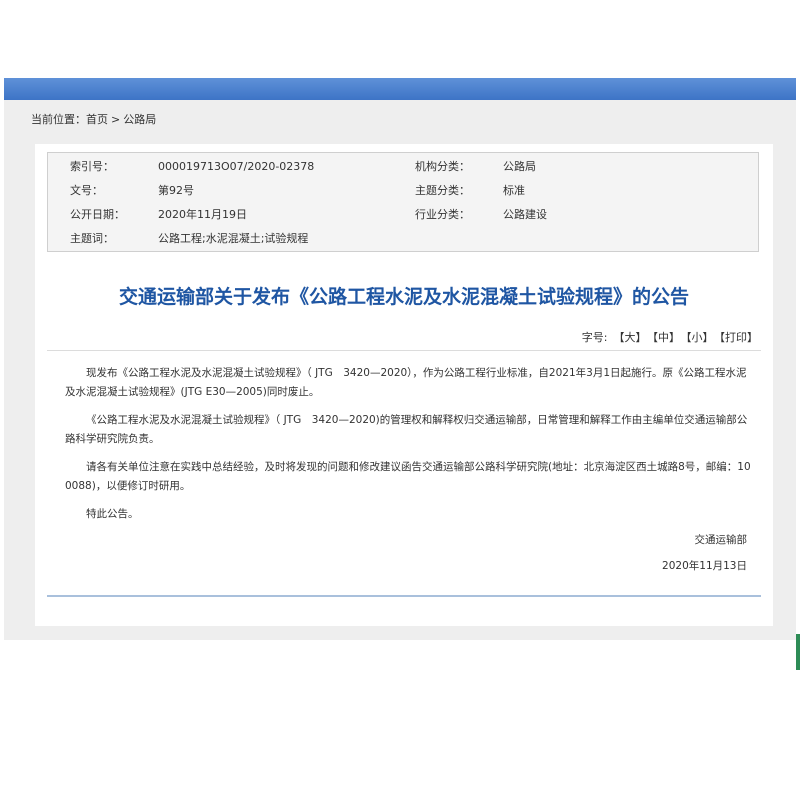 The image size is (800, 800). Describe the element at coordinates (442, 214) in the screenshot. I see `industry-category-label: 行业分类：` at that location.